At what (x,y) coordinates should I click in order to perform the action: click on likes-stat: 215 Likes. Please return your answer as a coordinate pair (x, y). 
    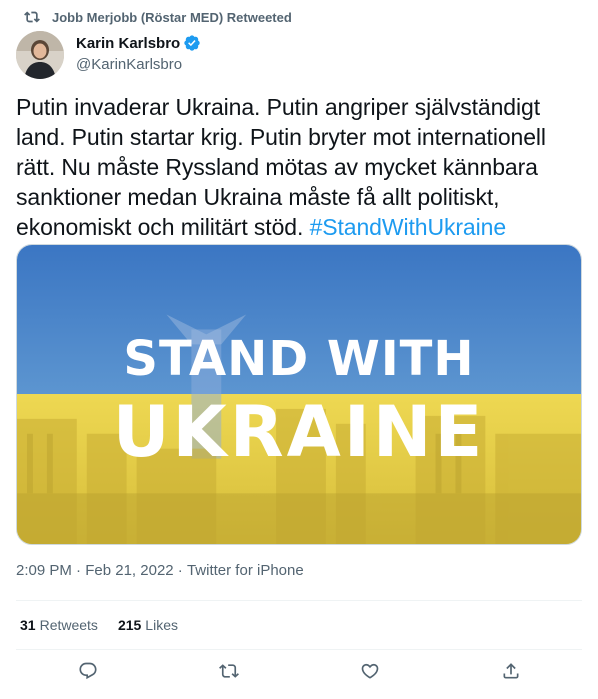
    Looking at the image, I should click on (148, 625).